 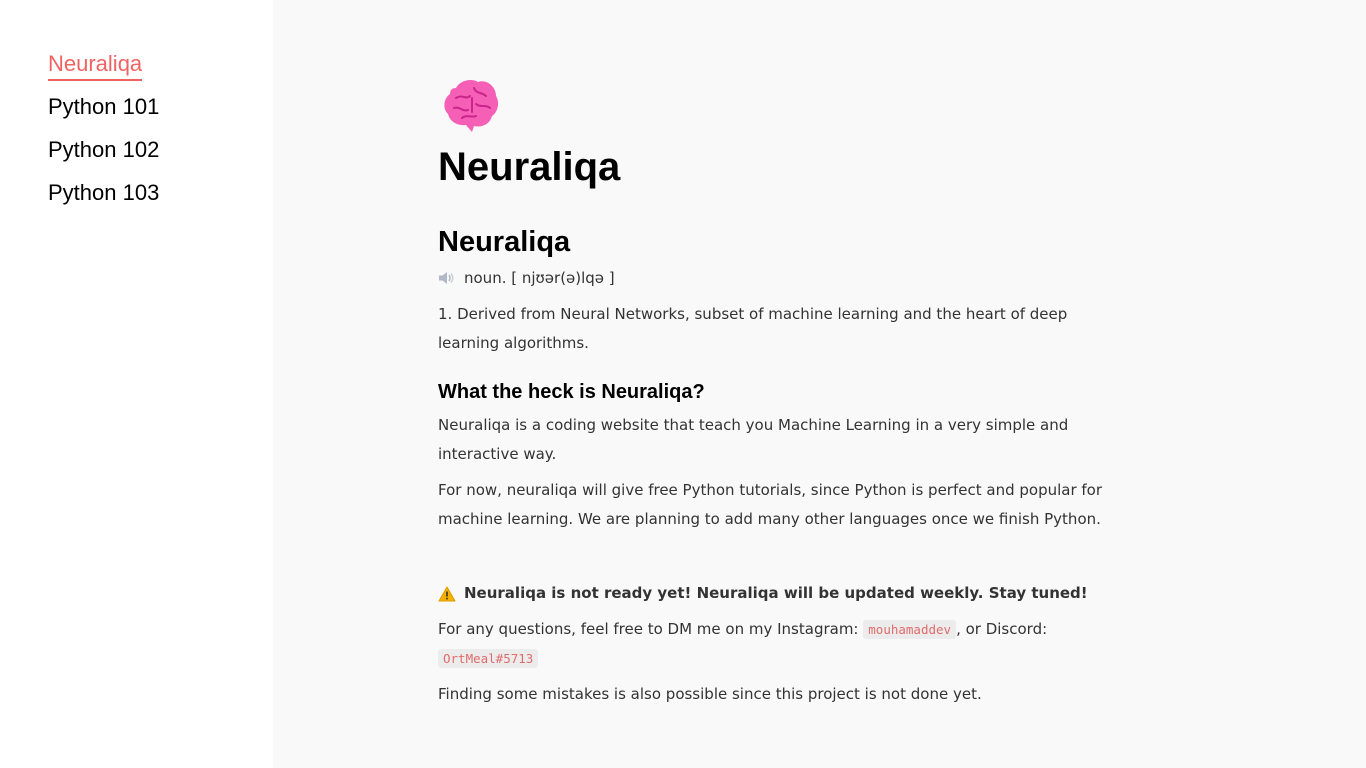 I want to click on speaker-icon, so click(x=447, y=278).